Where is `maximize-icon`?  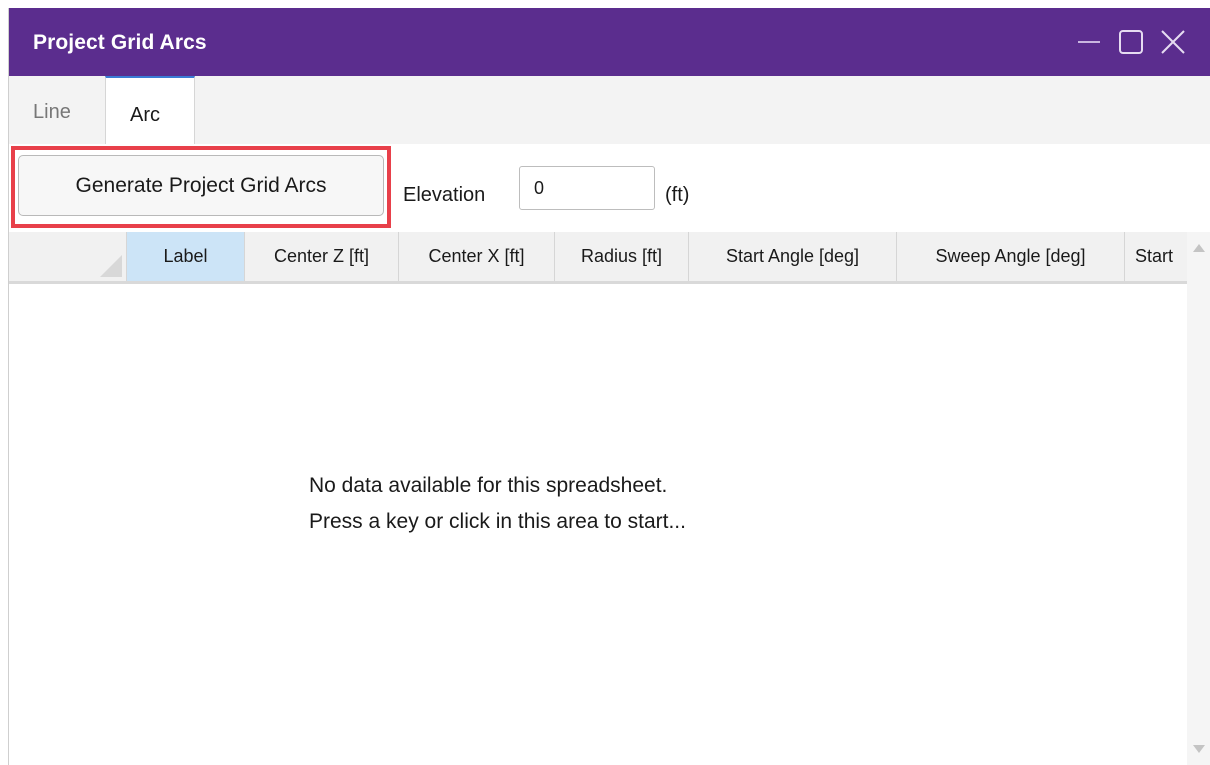 maximize-icon is located at coordinates (1131, 42).